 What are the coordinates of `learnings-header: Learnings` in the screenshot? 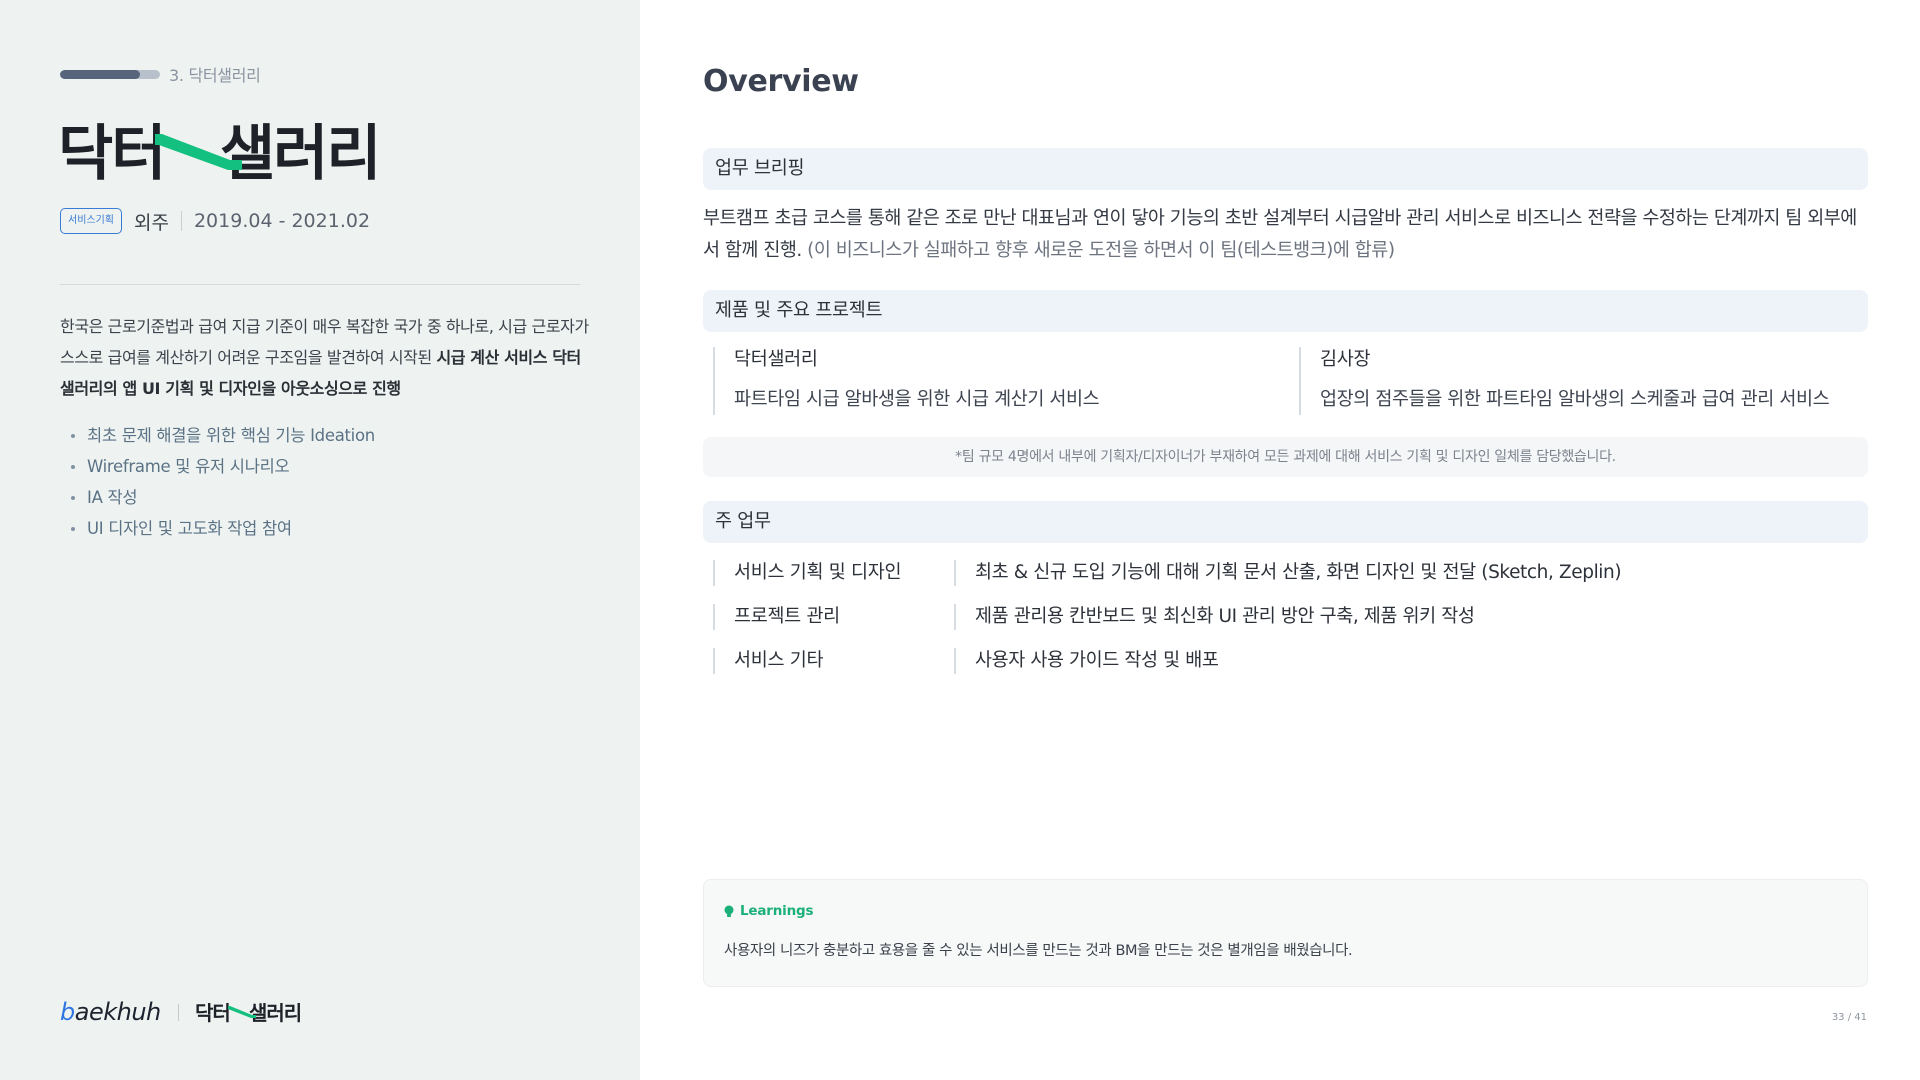 It's located at (768, 911).